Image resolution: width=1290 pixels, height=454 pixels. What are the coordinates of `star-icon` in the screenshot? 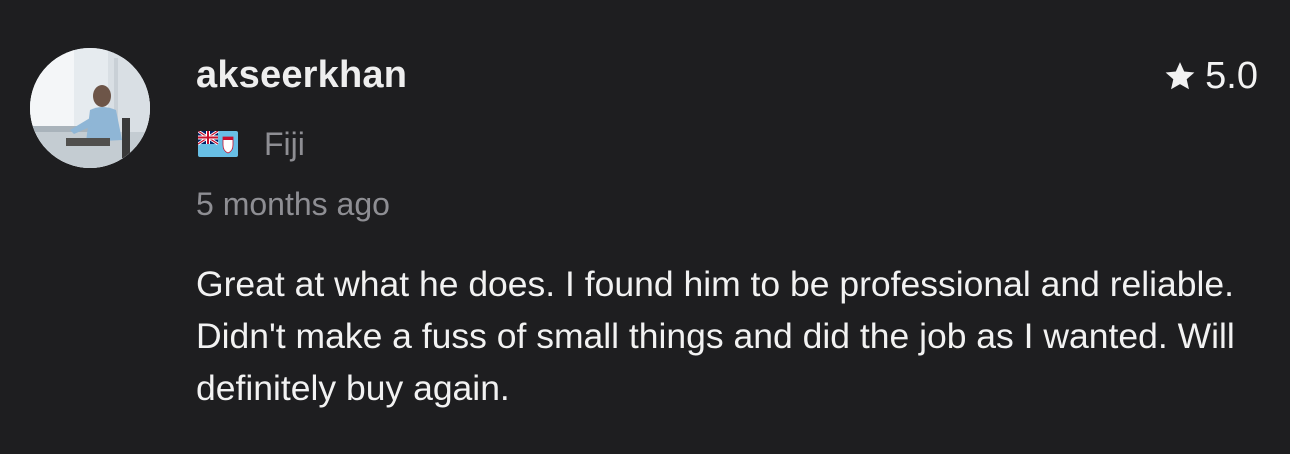 It's located at (1180, 76).